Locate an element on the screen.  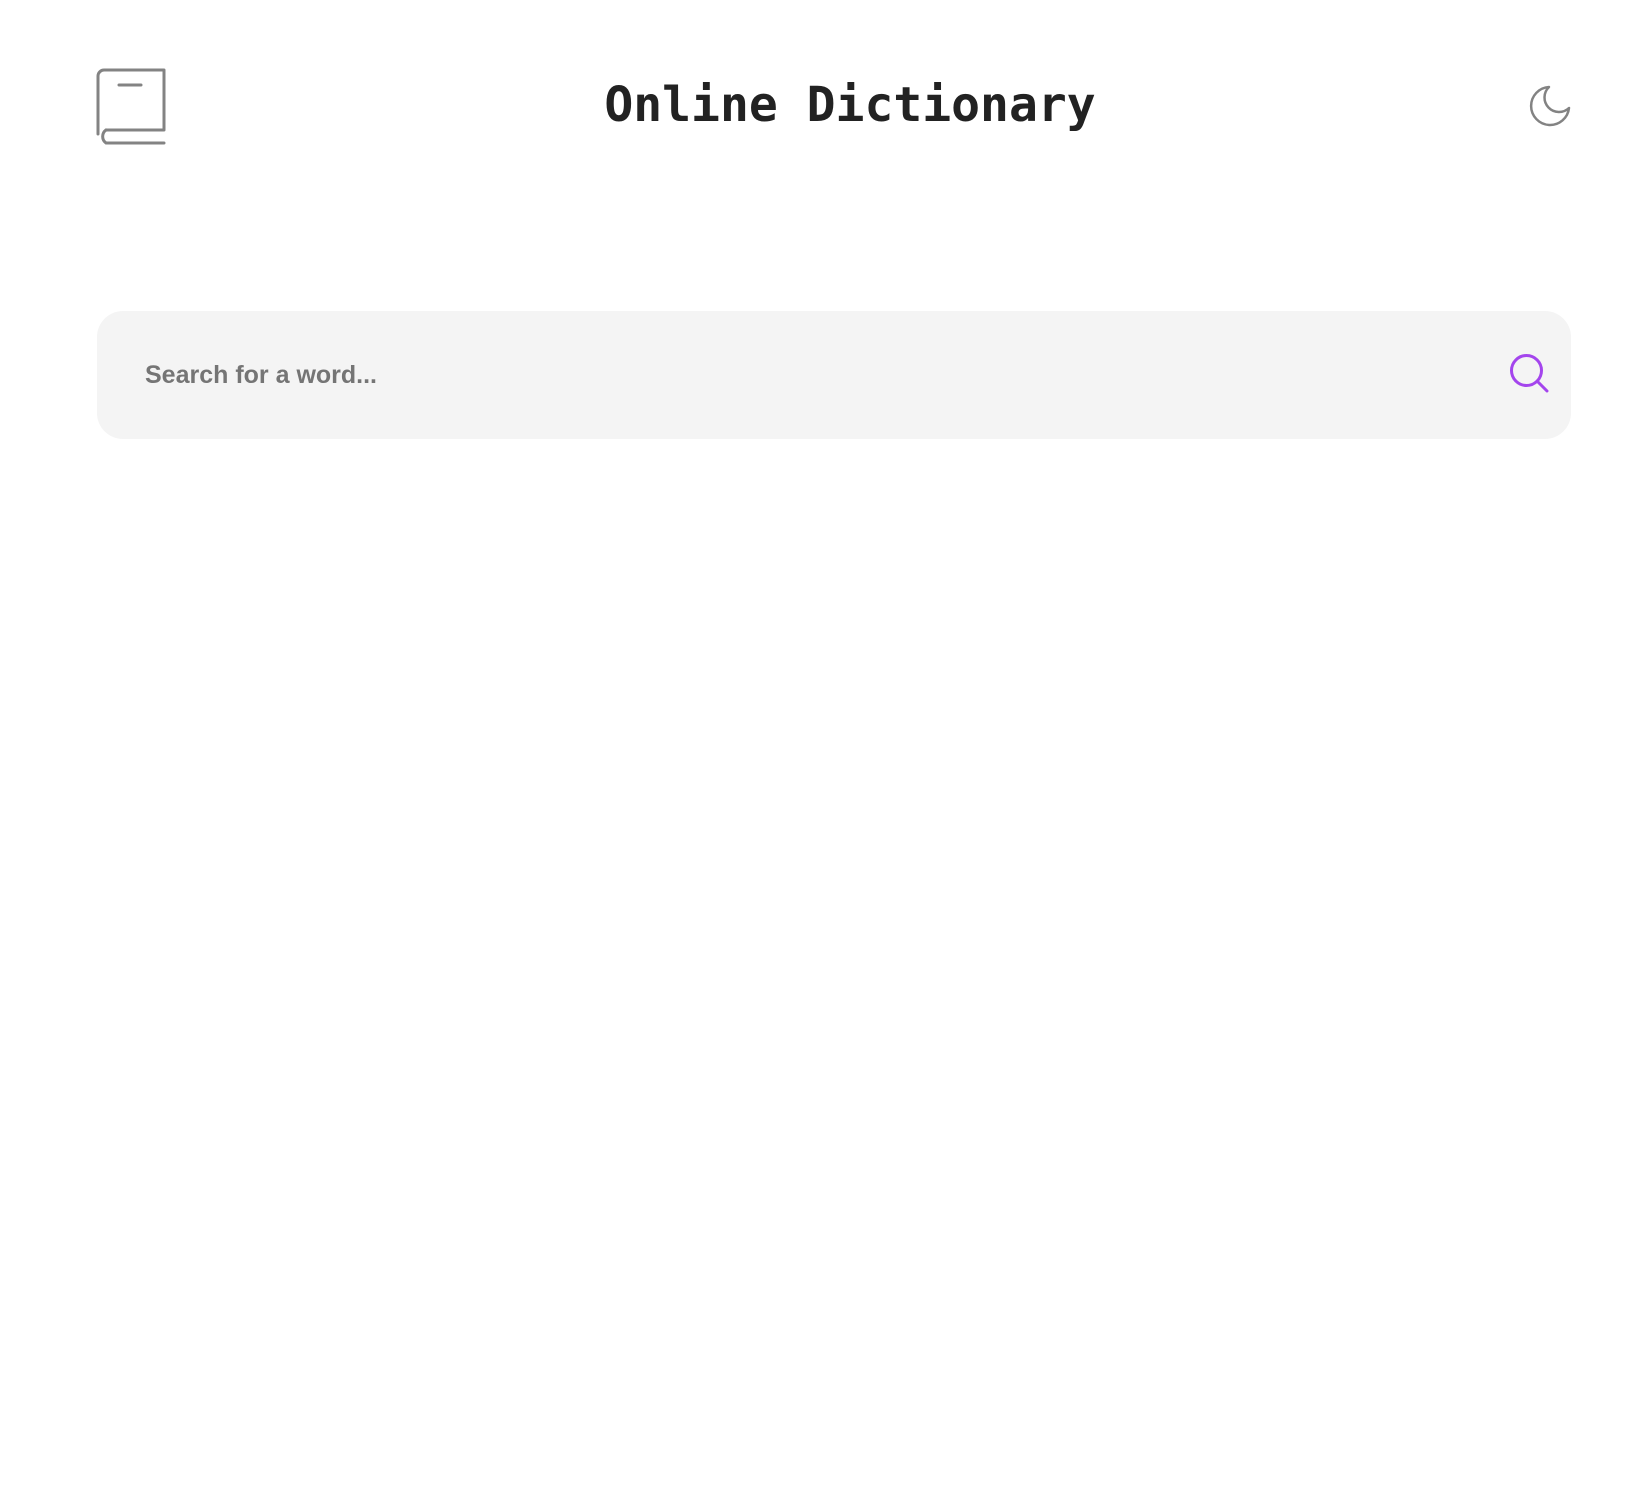
page-title: Online Dictionary is located at coordinates (850, 105).